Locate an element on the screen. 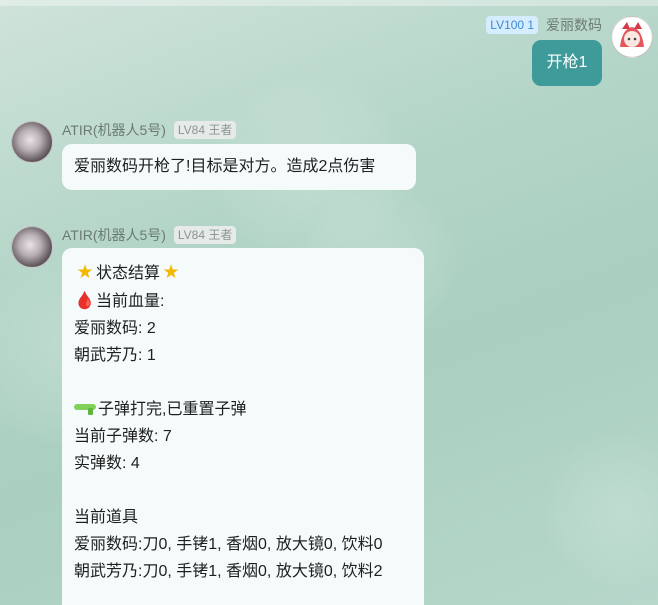 This screenshot has height=605, width=658. reload-line: 子弹打完,已重置子弹 is located at coordinates (243, 409).